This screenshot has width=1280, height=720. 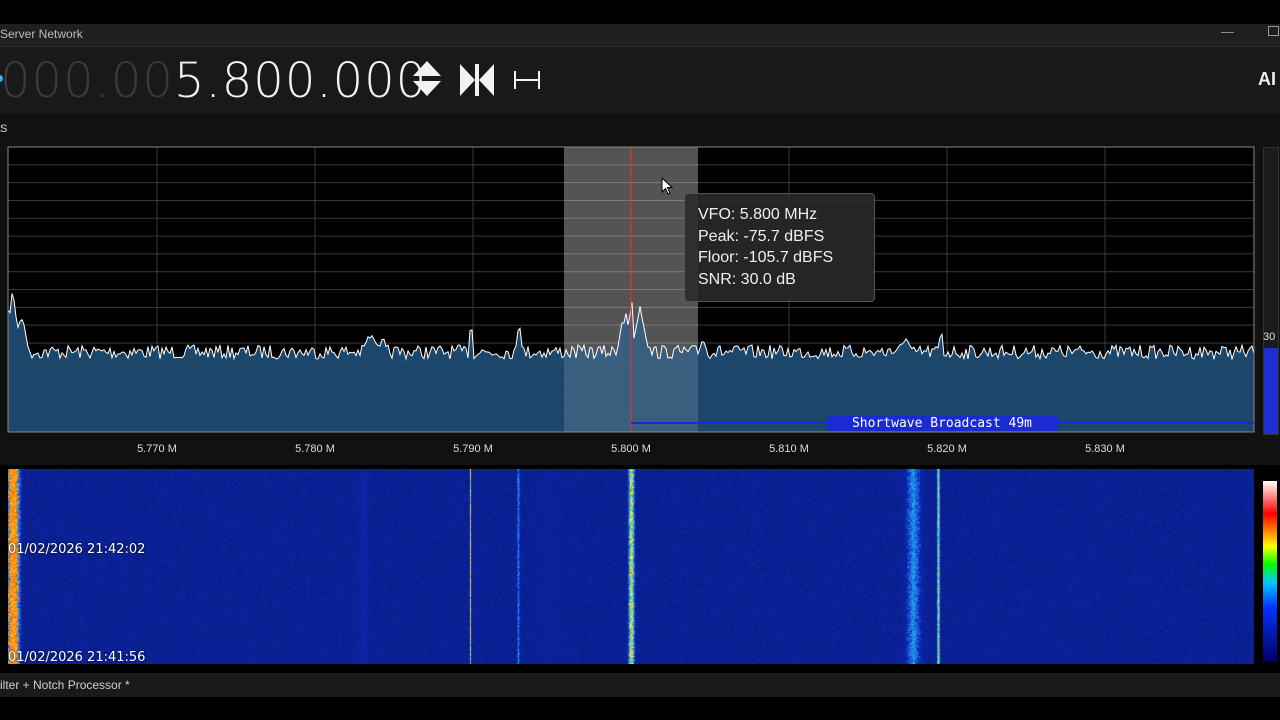 I want to click on status-text: ilter + Notch Processor *, so click(x=65, y=685).